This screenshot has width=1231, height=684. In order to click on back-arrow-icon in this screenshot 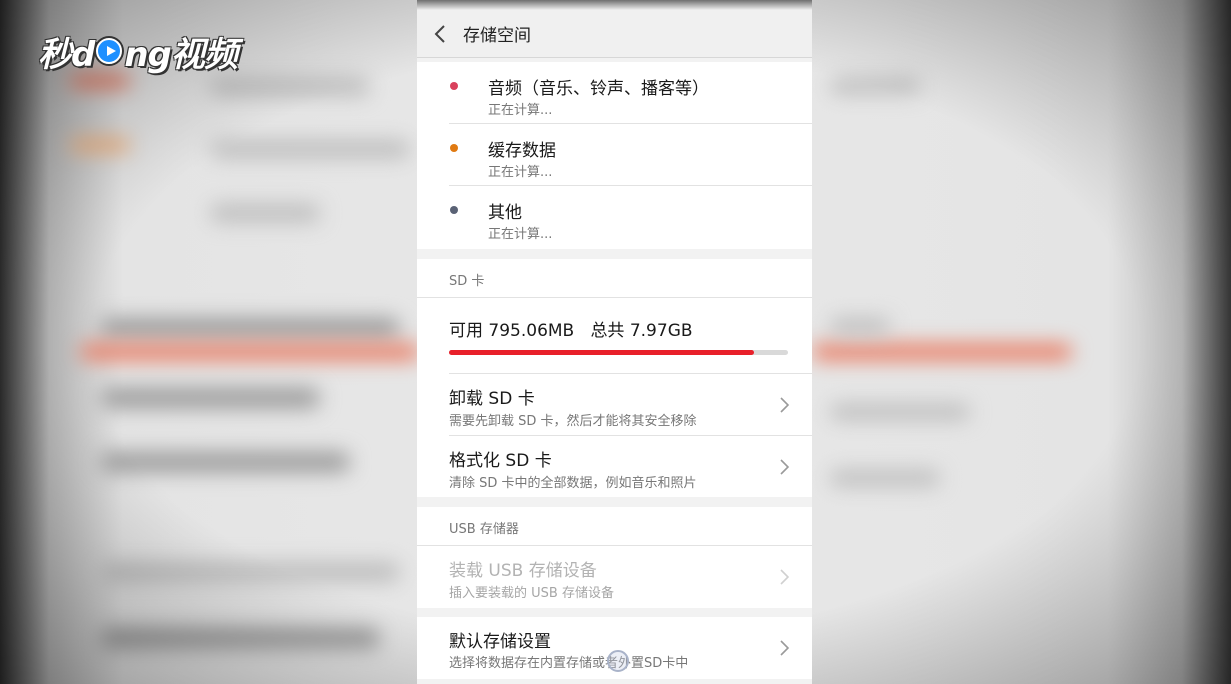, I will do `click(440, 34)`.